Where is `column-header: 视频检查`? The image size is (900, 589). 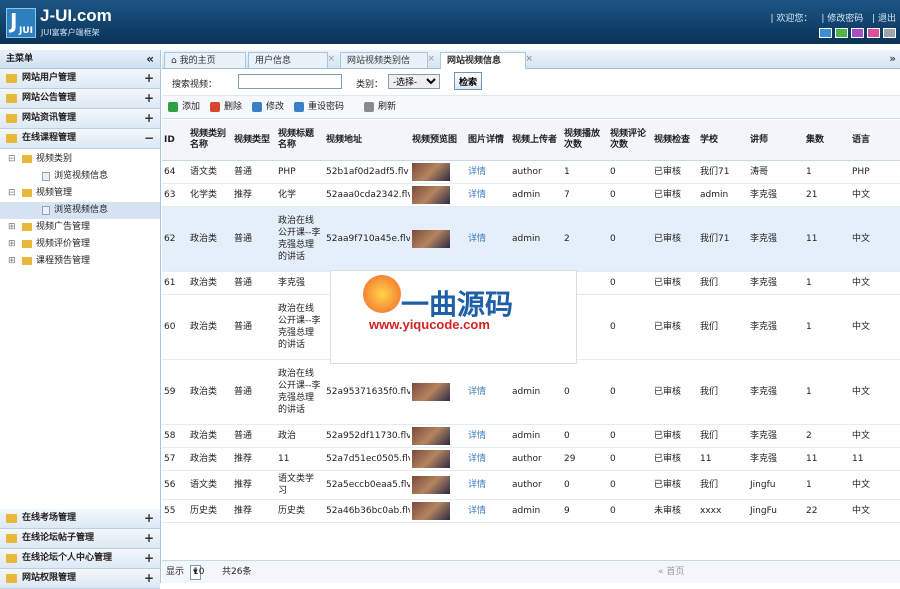 column-header: 视频检查 is located at coordinates (675, 140).